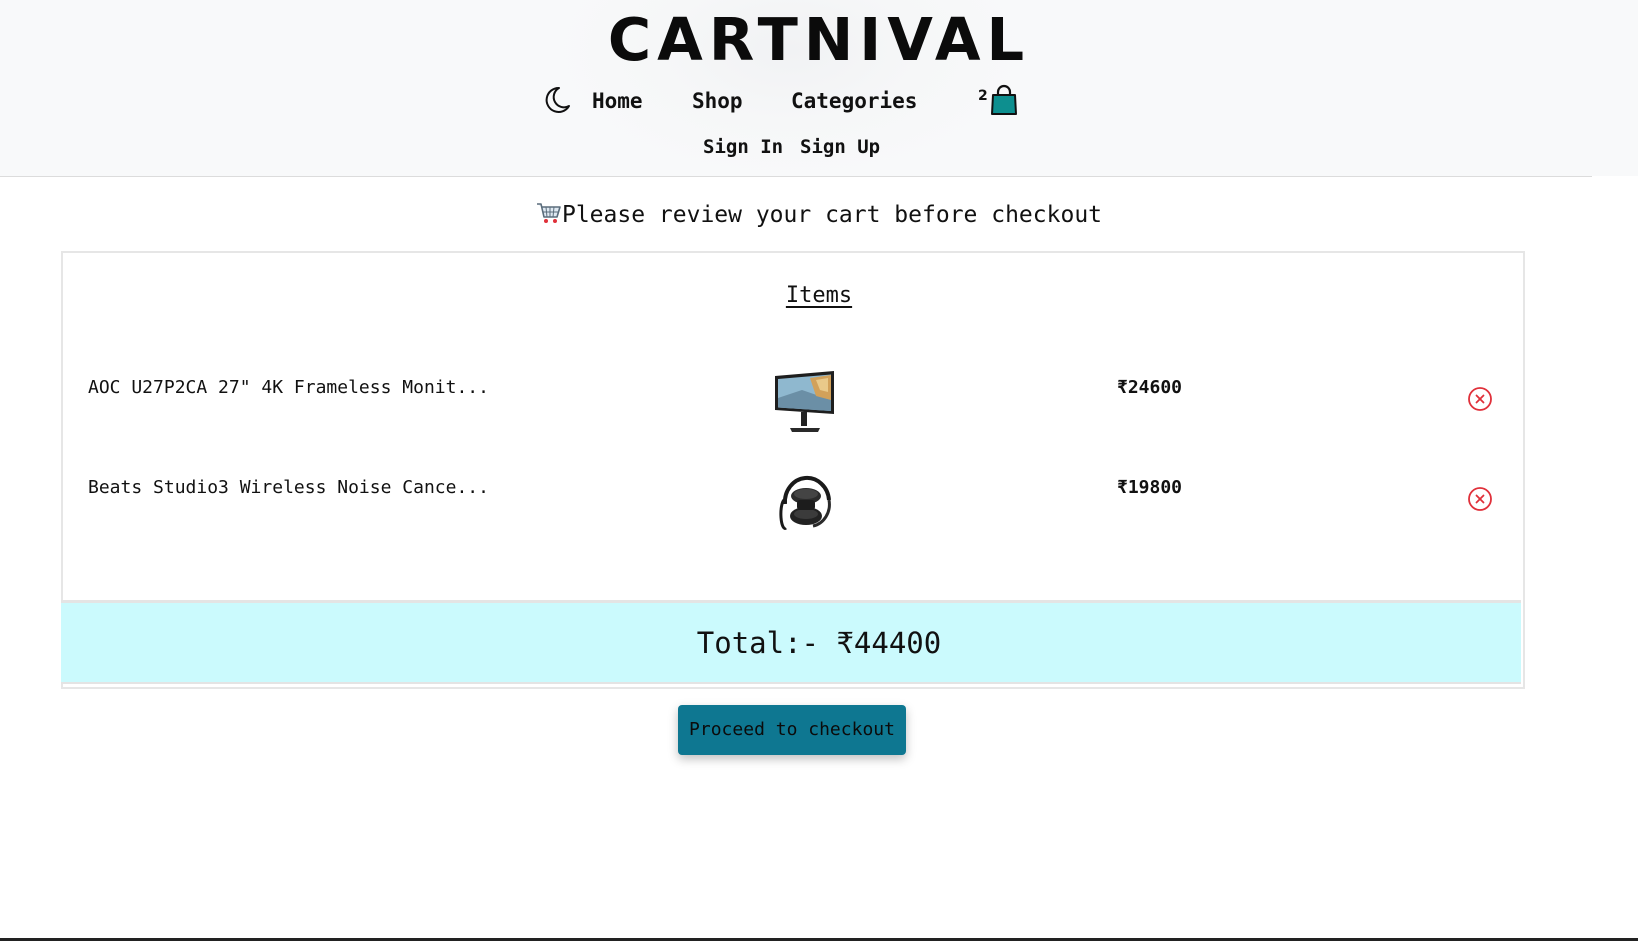  Describe the element at coordinates (854, 101) in the screenshot. I see `nav-categories: Categories` at that location.